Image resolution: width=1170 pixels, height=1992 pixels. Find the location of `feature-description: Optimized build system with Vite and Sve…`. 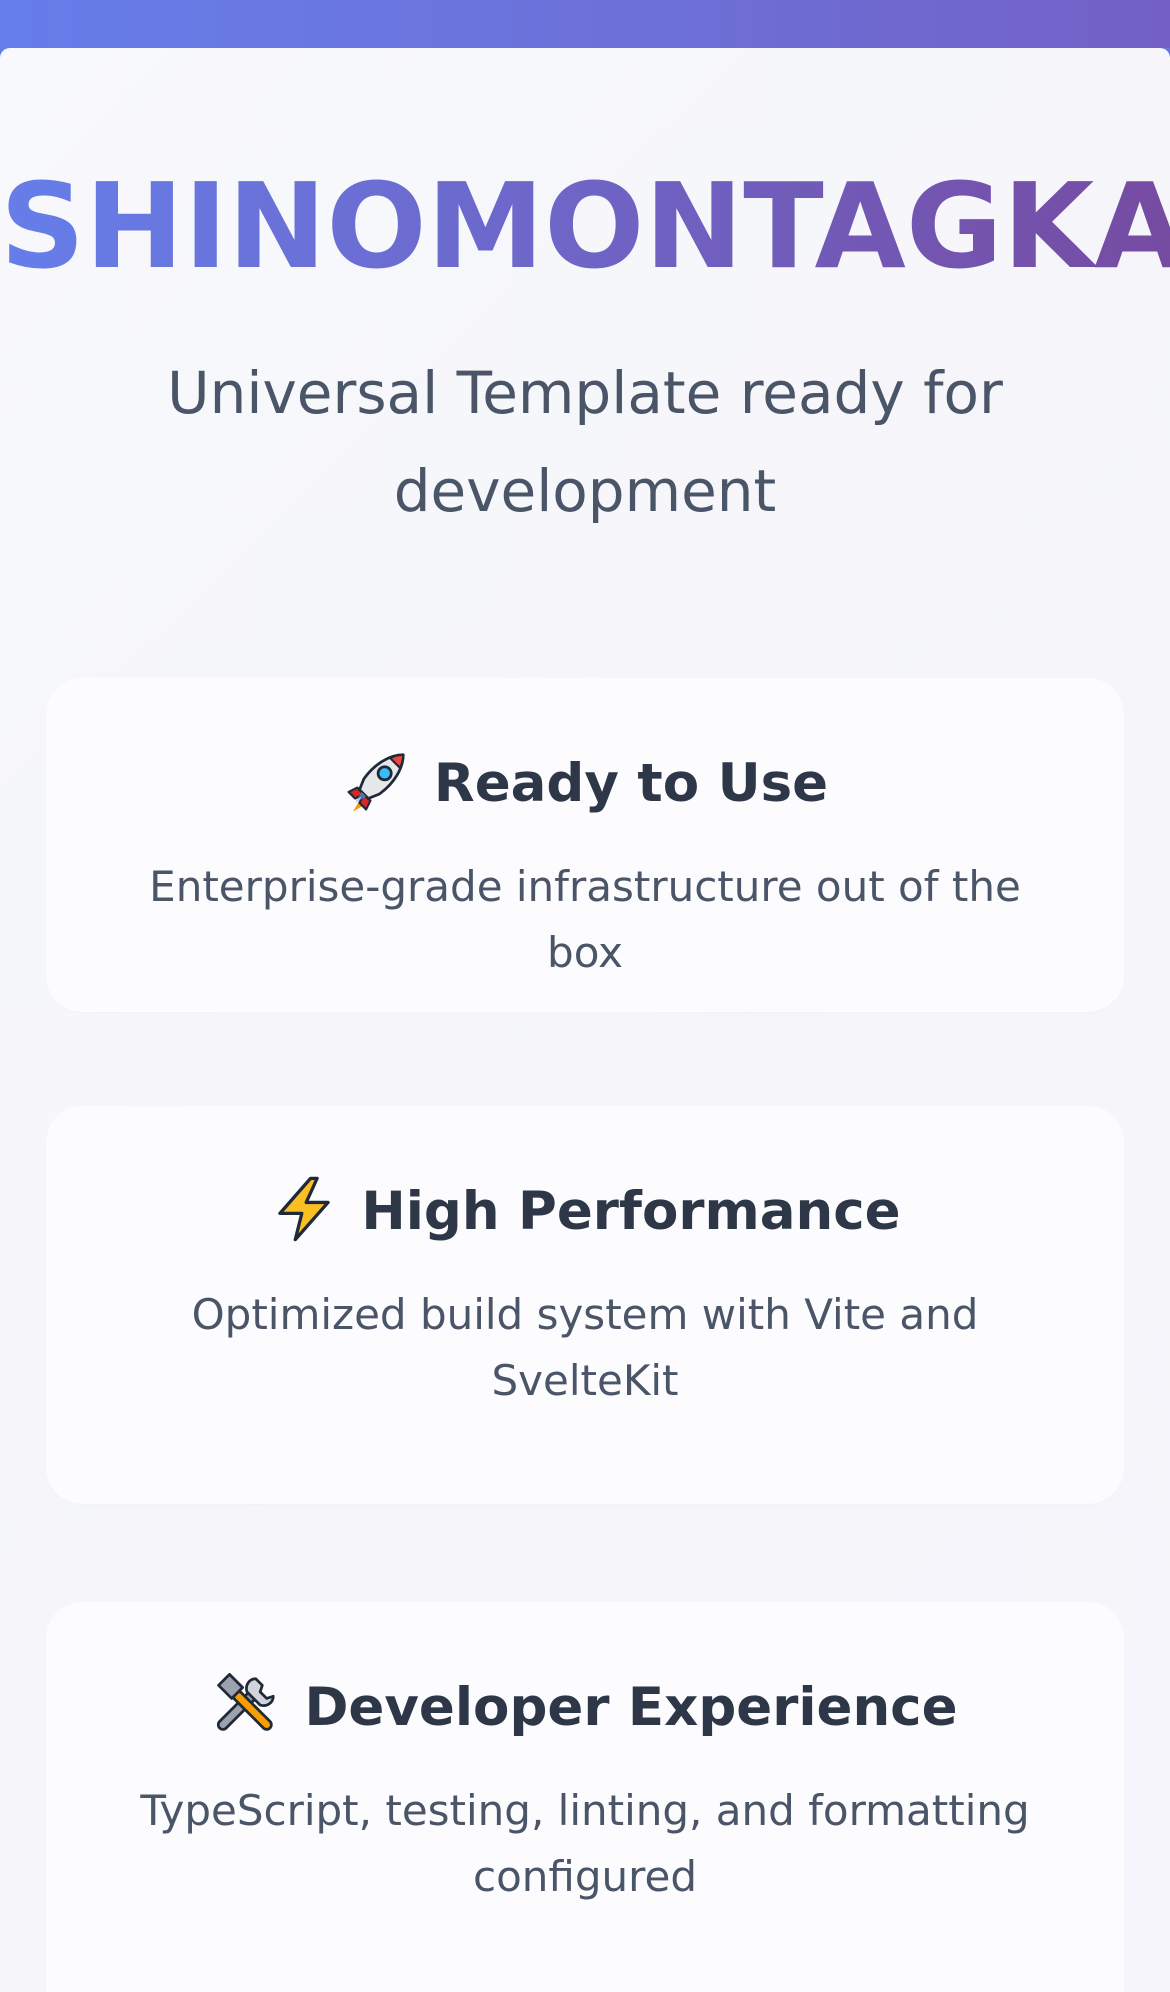

feature-description: Optimized build system with Vite and Sve… is located at coordinates (585, 1347).